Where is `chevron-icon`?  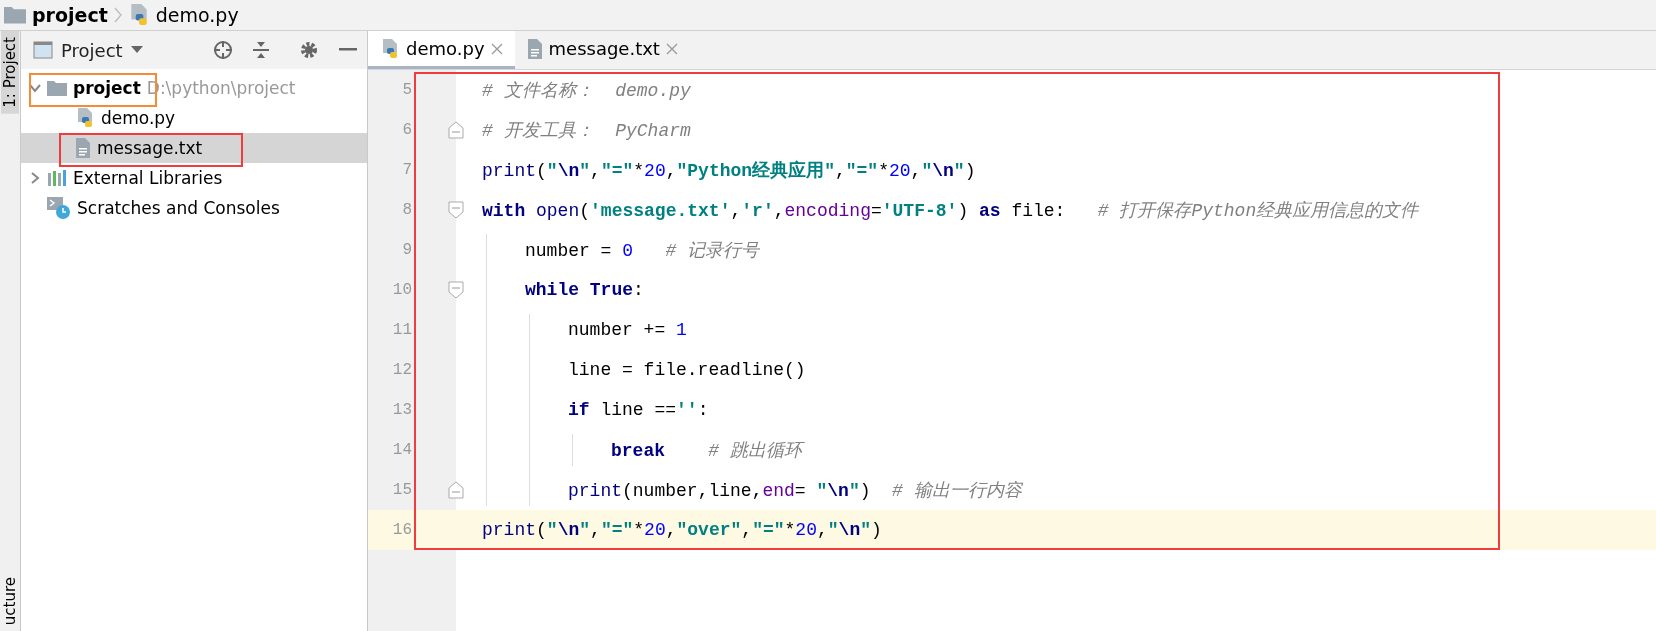
chevron-icon is located at coordinates (117, 15).